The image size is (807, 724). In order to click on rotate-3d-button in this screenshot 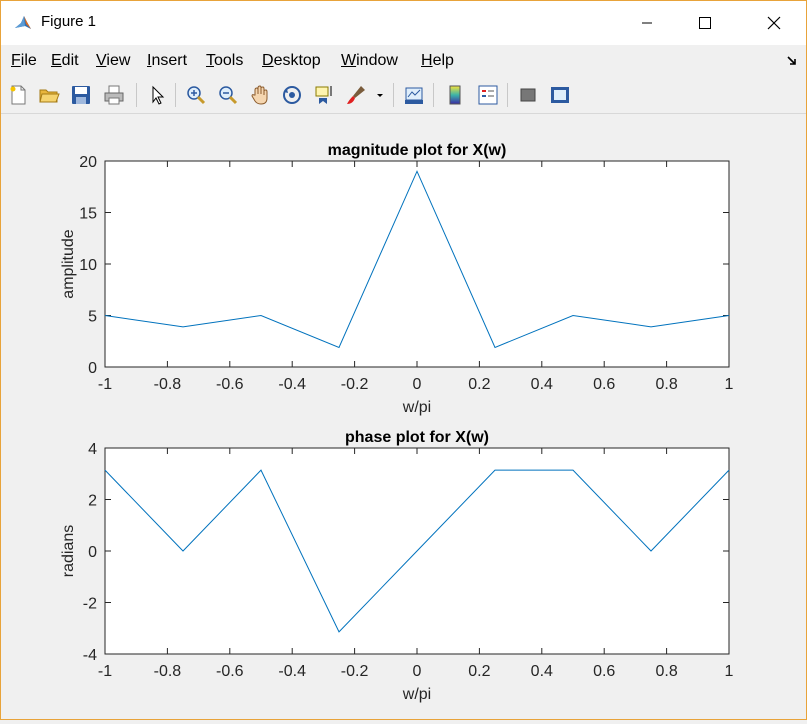, I will do `click(292, 95)`.